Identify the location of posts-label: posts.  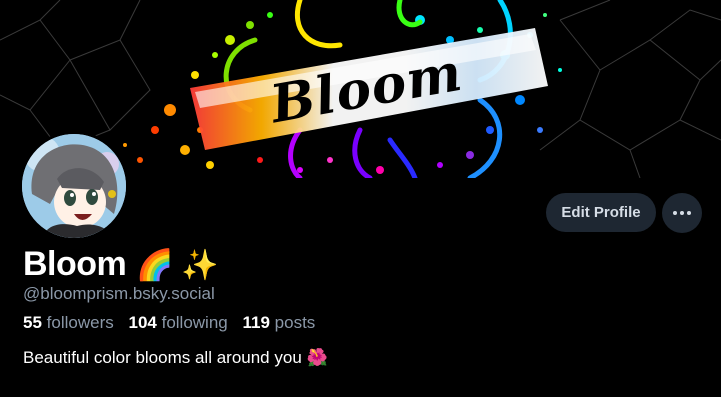
(295, 322).